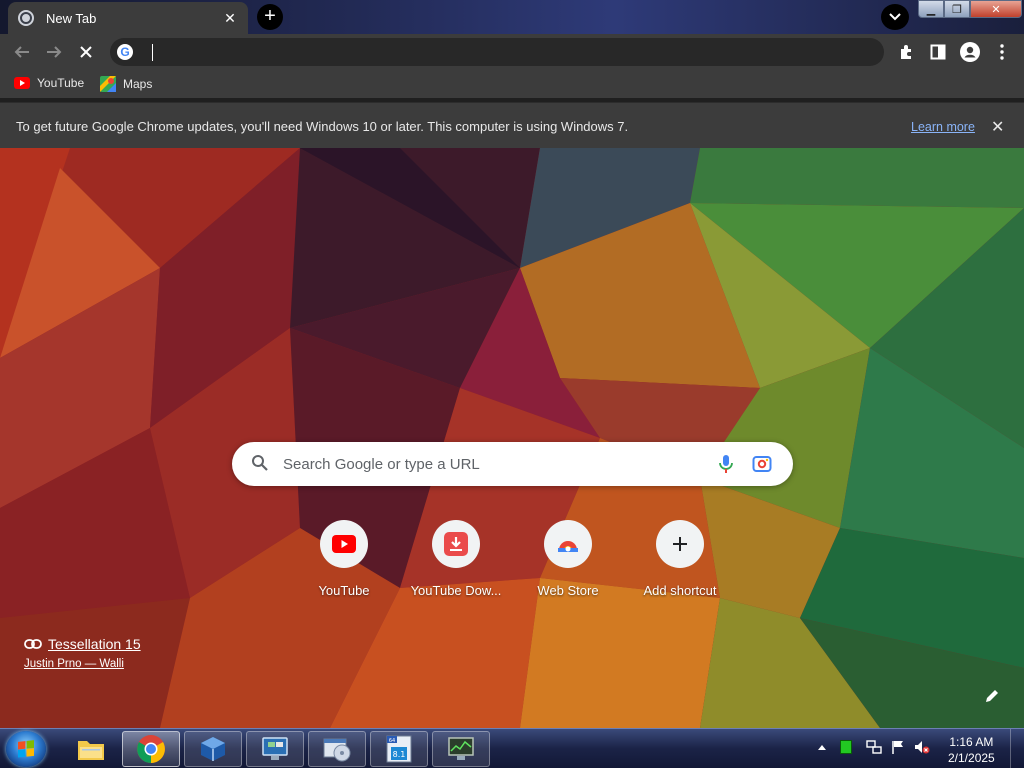 The image size is (1024, 768). I want to click on taskbar-task-manager, so click(461, 749).